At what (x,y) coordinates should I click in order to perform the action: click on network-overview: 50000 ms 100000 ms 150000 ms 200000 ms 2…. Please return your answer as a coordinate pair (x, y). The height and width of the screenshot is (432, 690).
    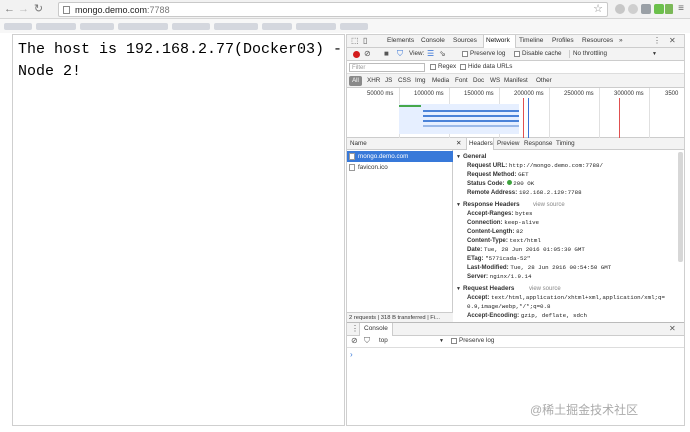
    Looking at the image, I should click on (515, 113).